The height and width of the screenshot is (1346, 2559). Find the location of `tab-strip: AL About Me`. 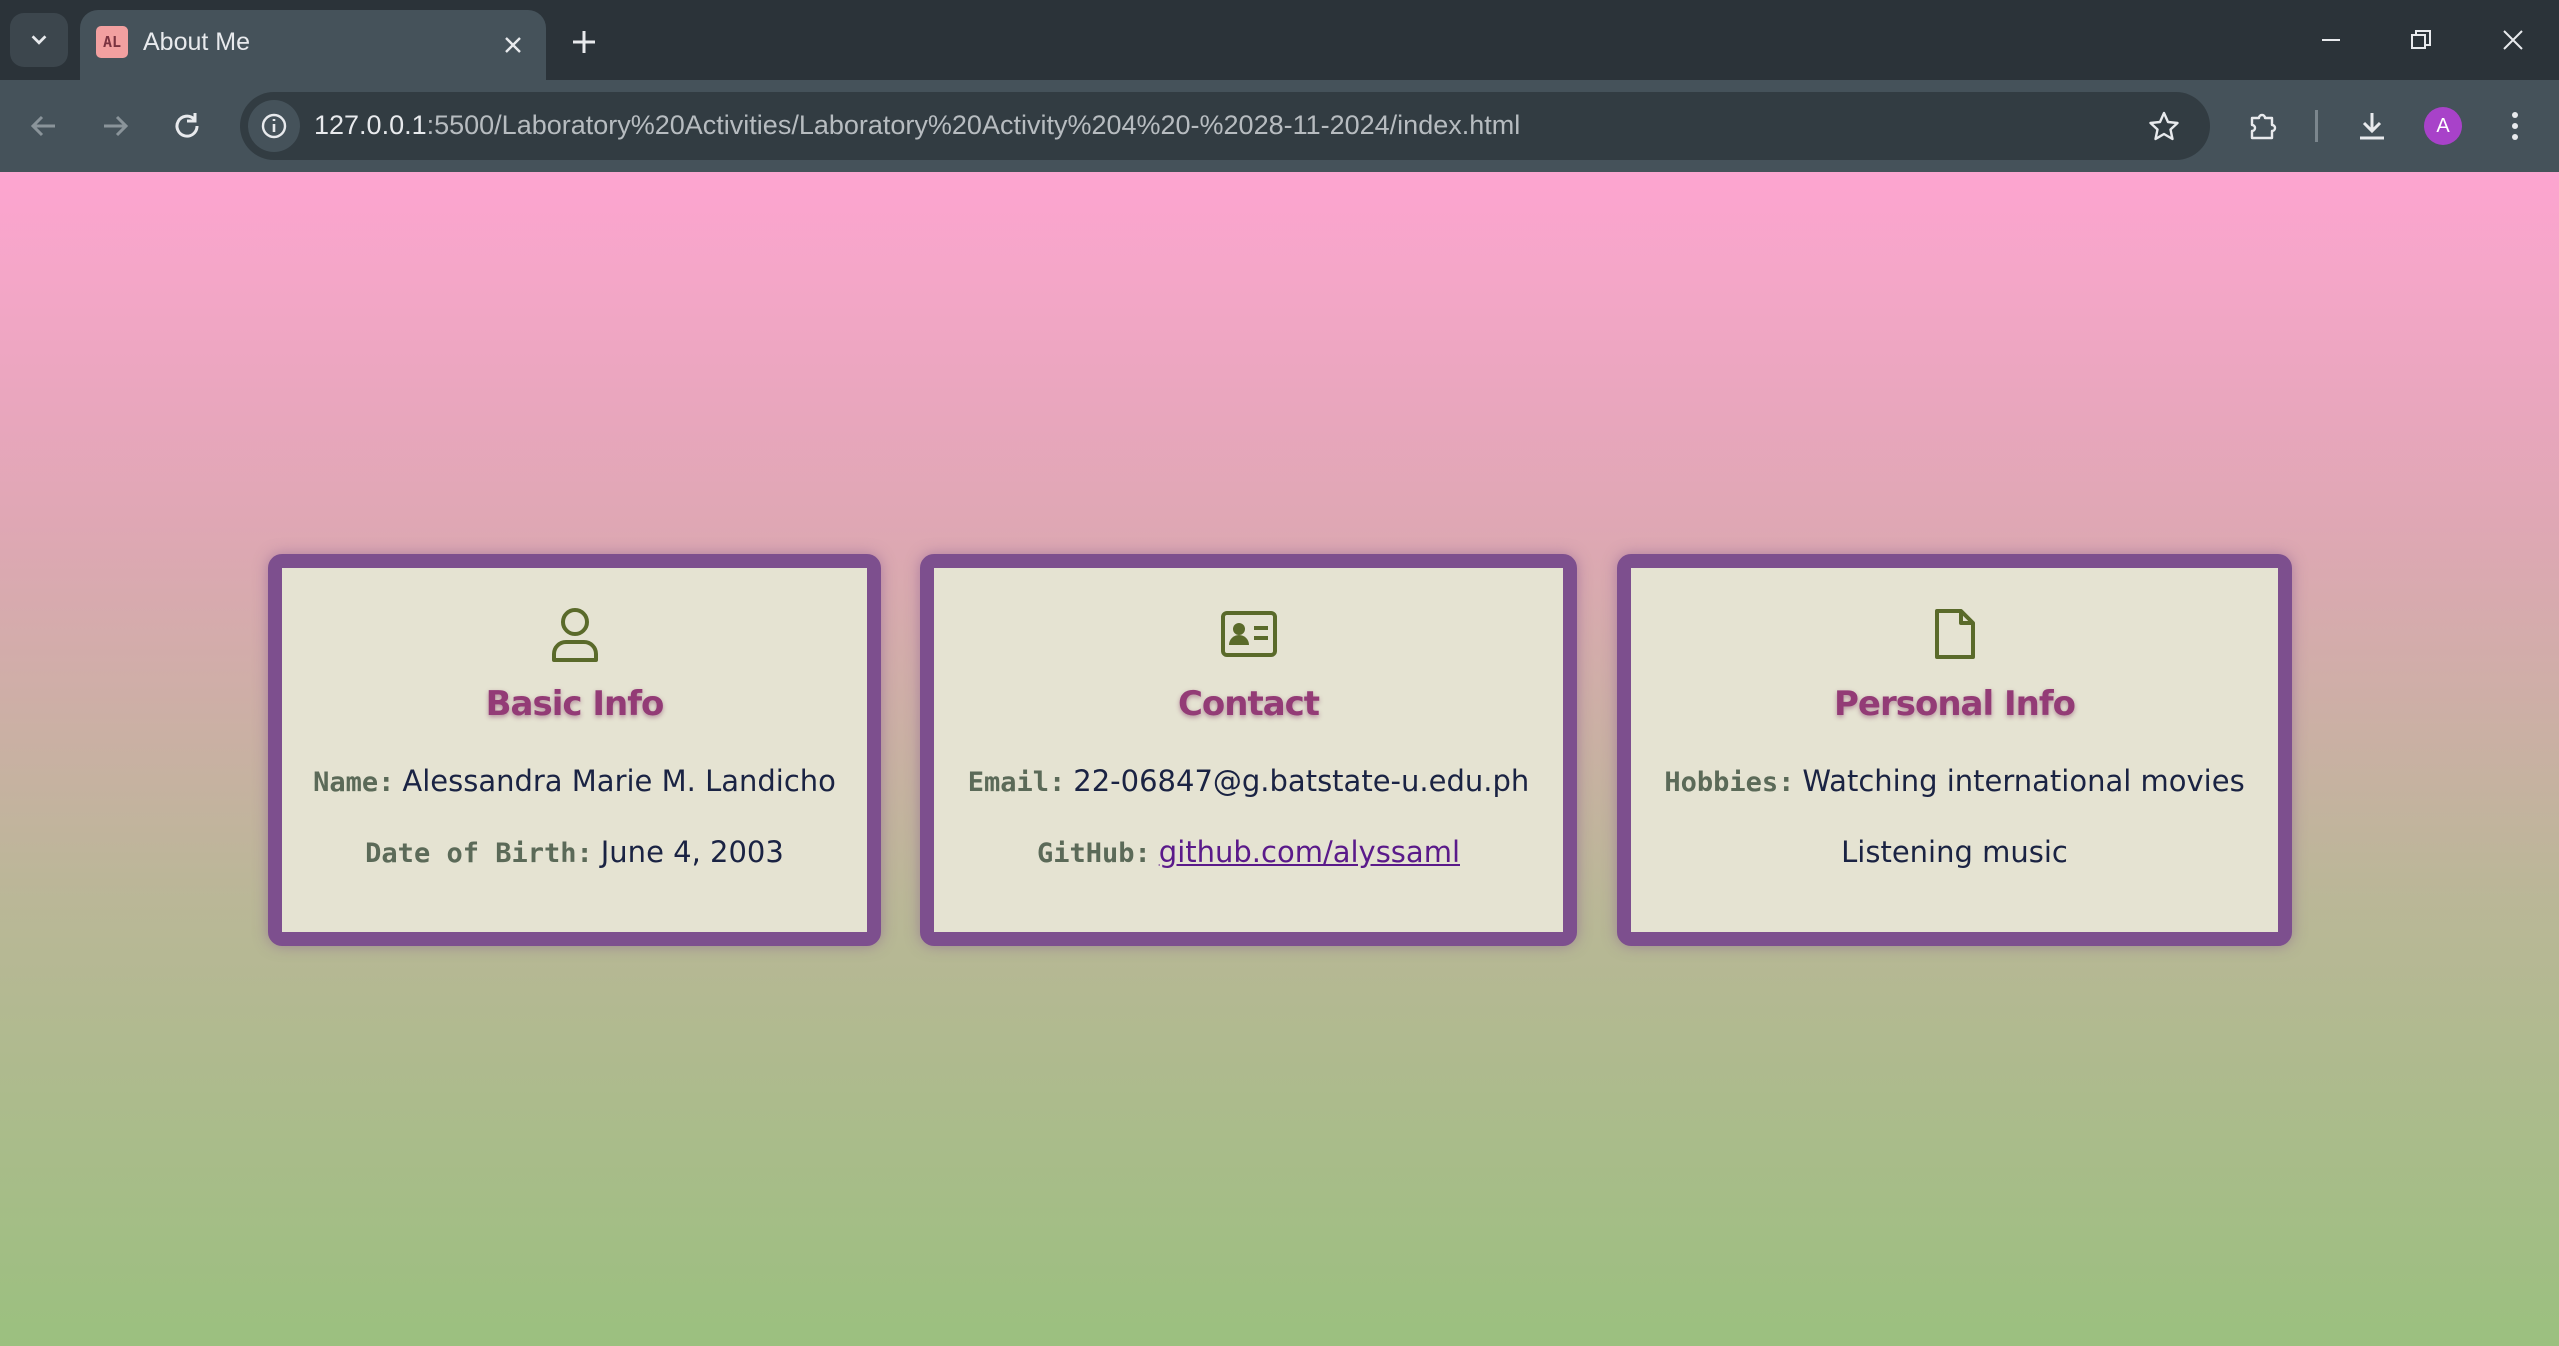

tab-strip: AL About Me is located at coordinates (1279, 40).